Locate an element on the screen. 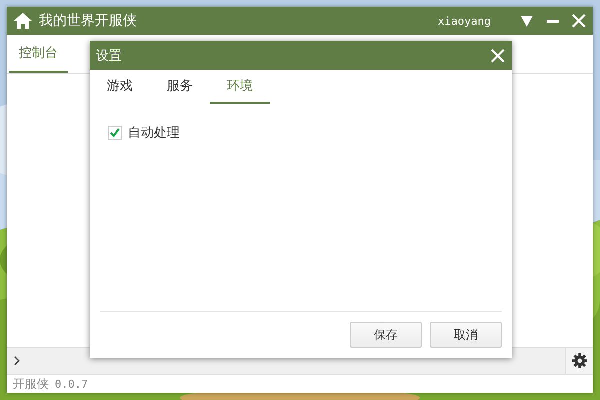 Image resolution: width=600 pixels, height=400 pixels. triangle-down-icon is located at coordinates (527, 21).